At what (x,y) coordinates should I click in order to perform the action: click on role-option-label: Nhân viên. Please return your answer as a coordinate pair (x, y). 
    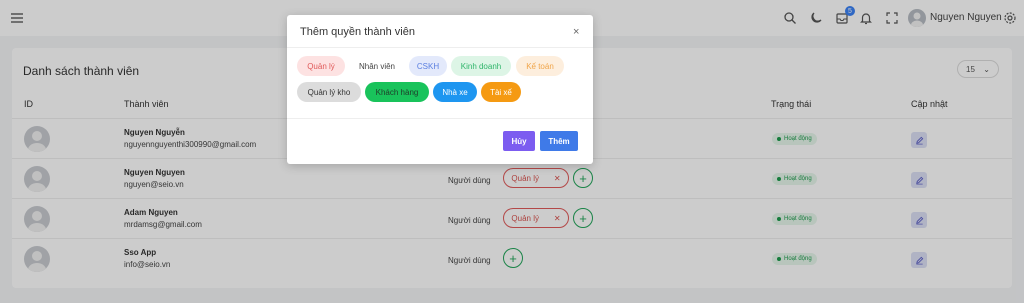
    Looking at the image, I should click on (377, 66).